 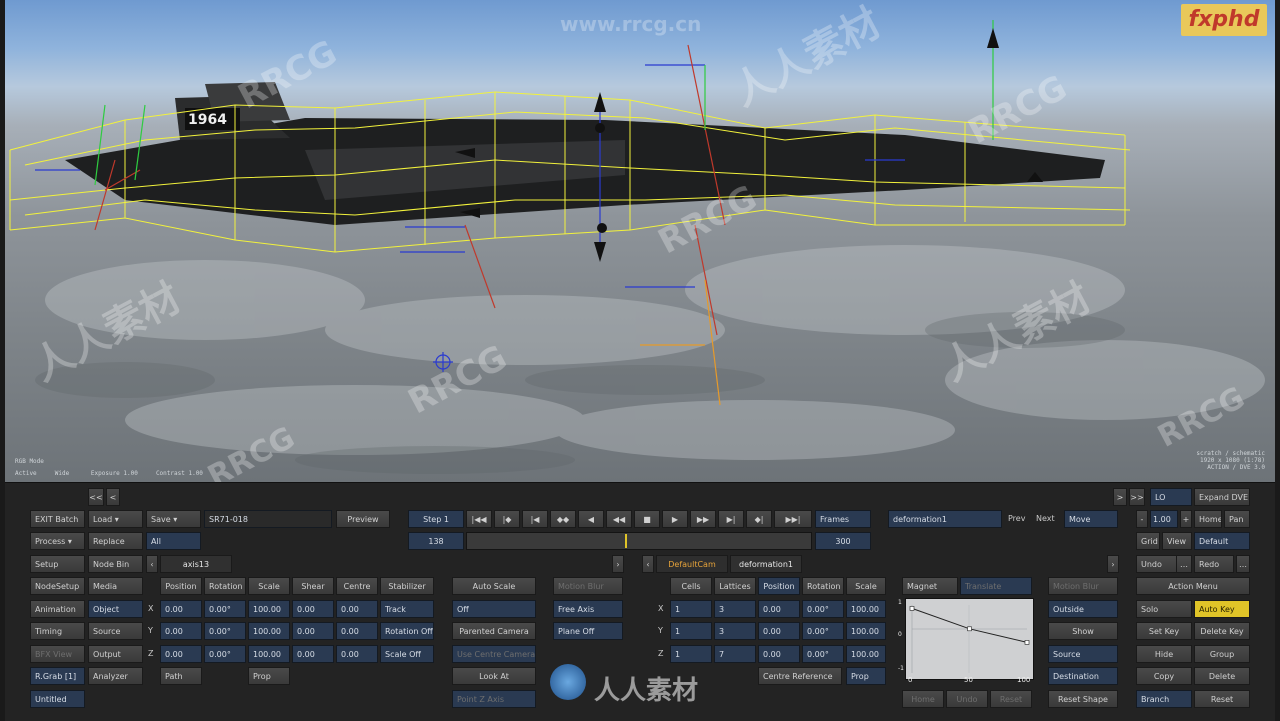 I want to click on fast-forward-button: ▶▶, so click(x=703, y=519).